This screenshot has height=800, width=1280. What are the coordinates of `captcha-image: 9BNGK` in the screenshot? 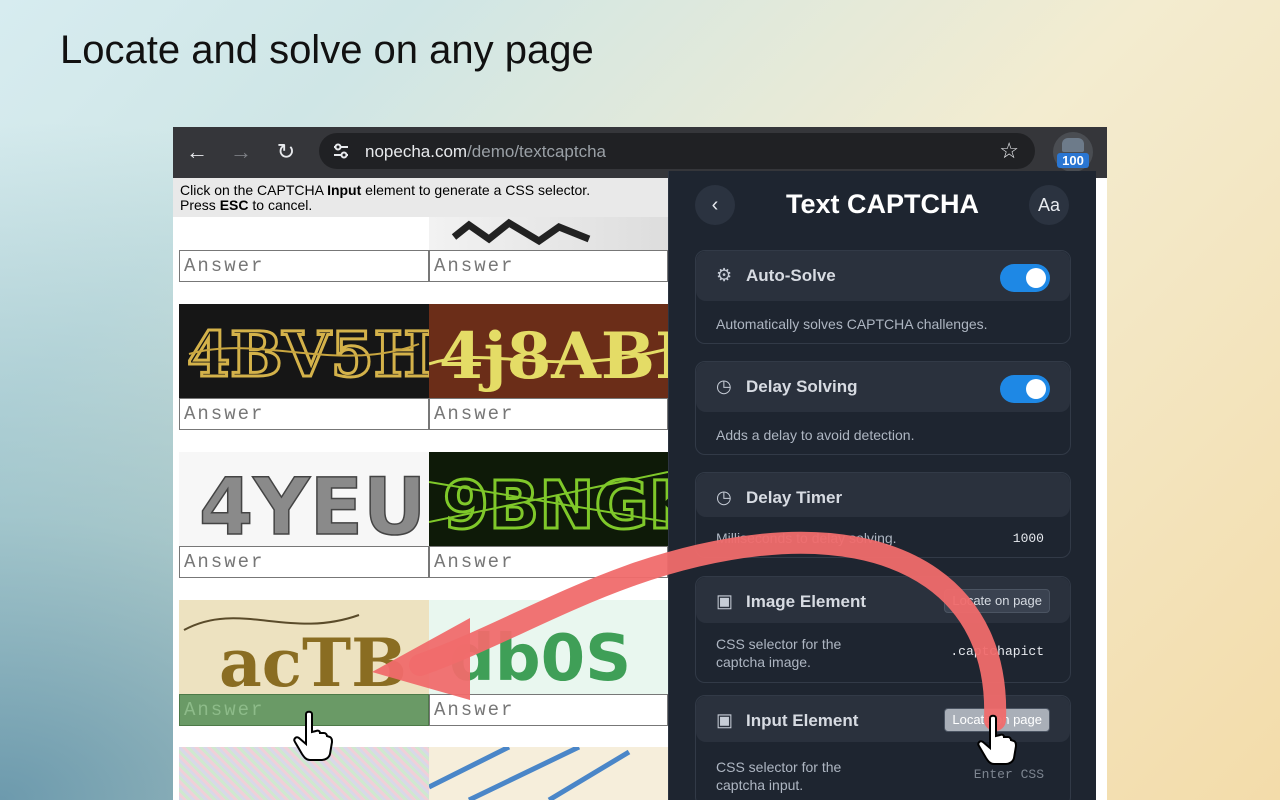 It's located at (548, 499).